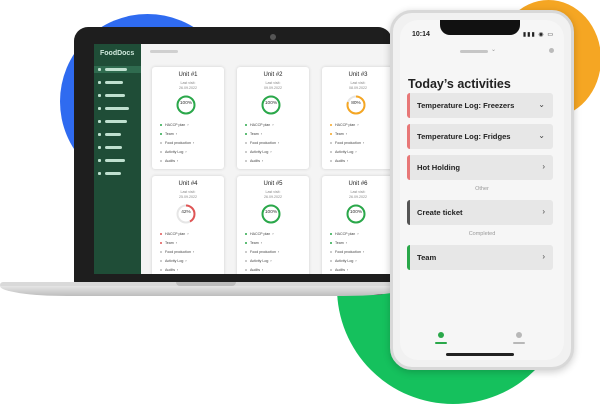 The width and height of the screenshot is (600, 409). Describe the element at coordinates (480, 212) in the screenshot. I see `activity-item: Create ticket ›` at that location.